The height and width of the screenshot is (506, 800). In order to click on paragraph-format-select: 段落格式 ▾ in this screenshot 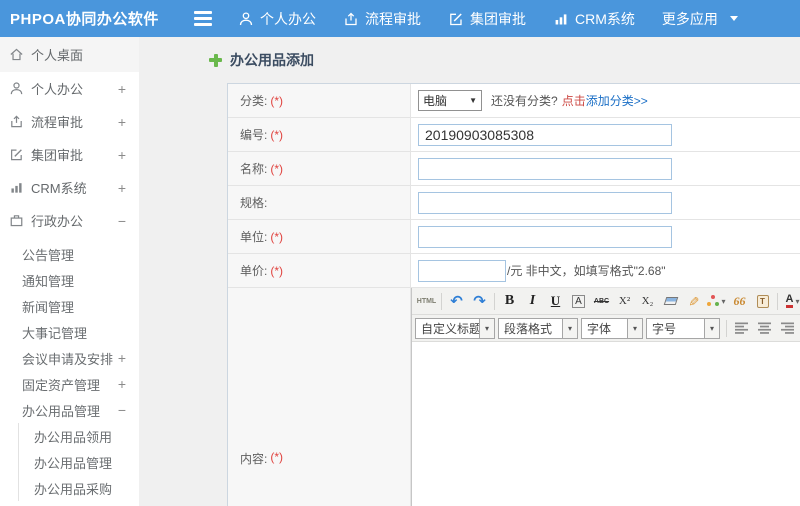, I will do `click(538, 328)`.